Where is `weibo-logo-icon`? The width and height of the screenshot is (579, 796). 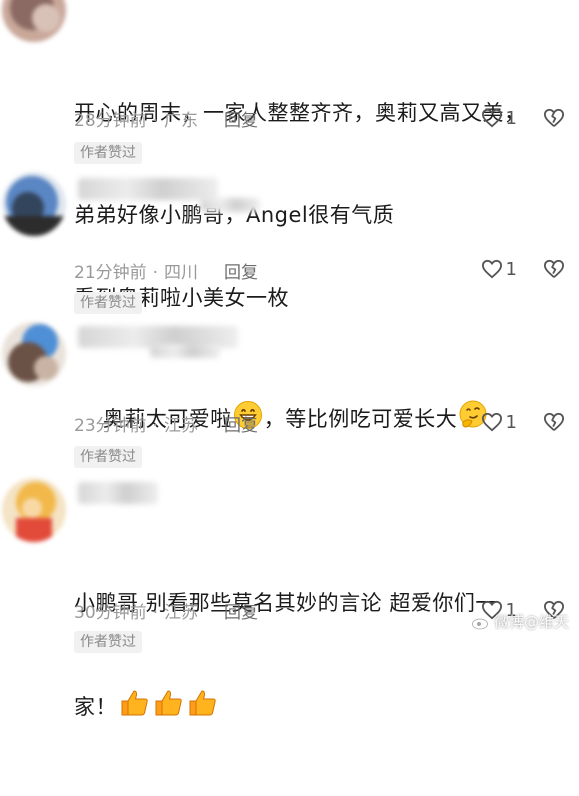
weibo-logo-icon is located at coordinates (480, 621).